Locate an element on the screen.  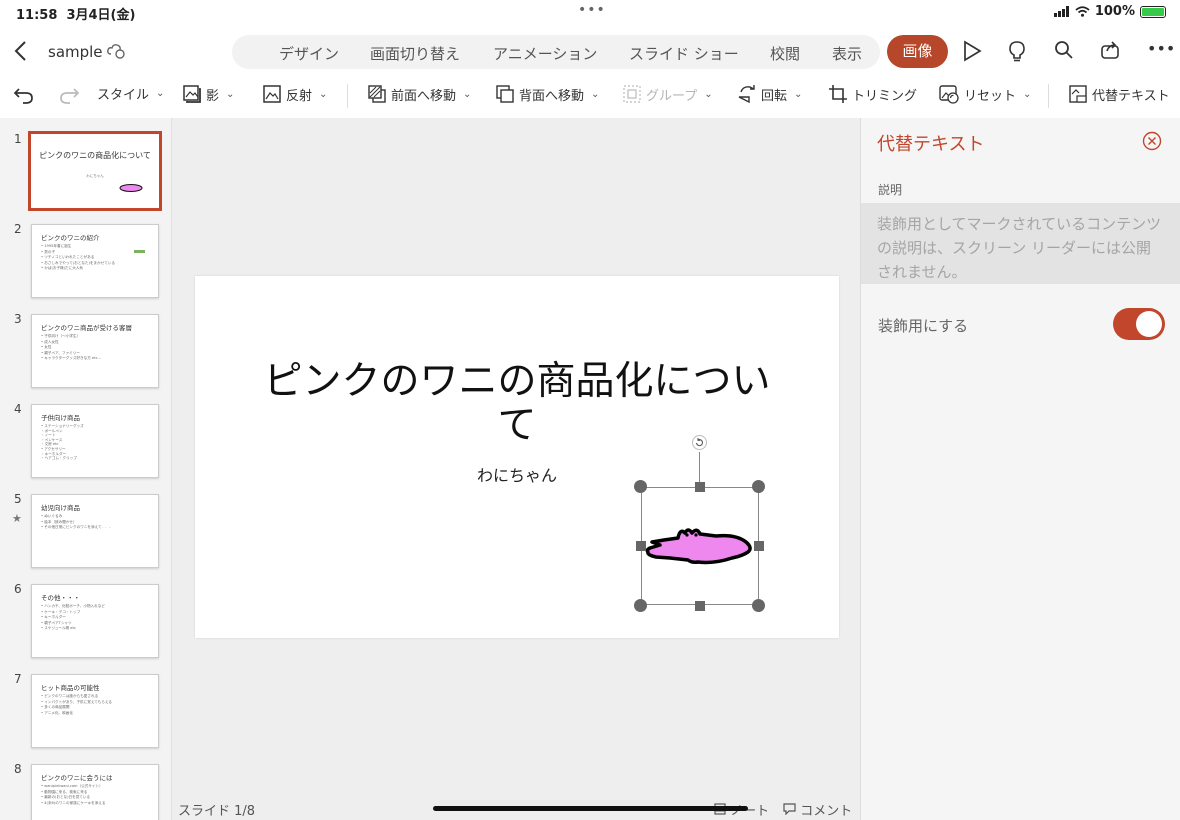
slide-number: 8 is located at coordinates (18, 769).